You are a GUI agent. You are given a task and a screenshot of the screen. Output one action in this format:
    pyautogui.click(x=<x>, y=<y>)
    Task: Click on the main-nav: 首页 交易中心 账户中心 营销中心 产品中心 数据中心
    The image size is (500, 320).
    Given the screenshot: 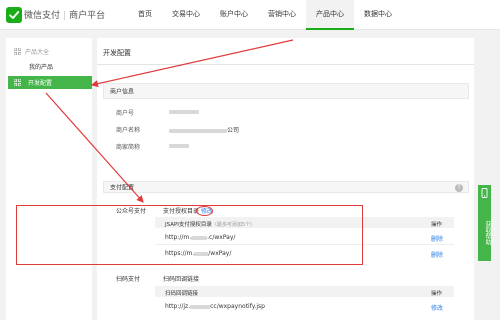 What is the action you would take?
    pyautogui.click(x=265, y=15)
    